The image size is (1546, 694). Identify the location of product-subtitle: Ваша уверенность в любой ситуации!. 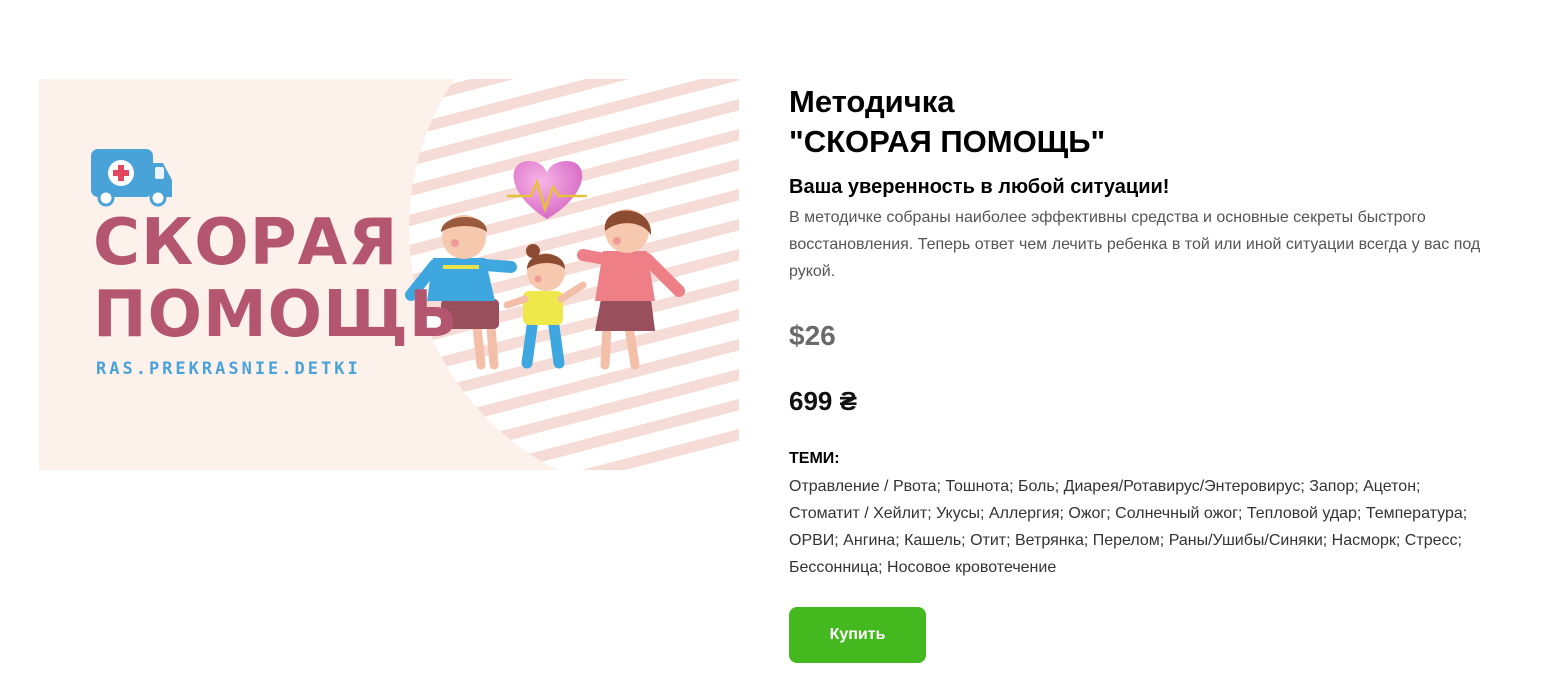
(979, 187).